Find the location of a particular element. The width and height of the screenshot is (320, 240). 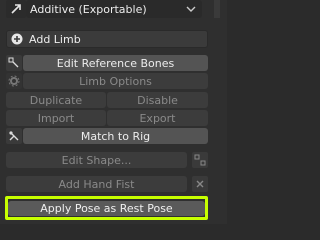

duplicate-button: Duplicate is located at coordinates (56, 100).